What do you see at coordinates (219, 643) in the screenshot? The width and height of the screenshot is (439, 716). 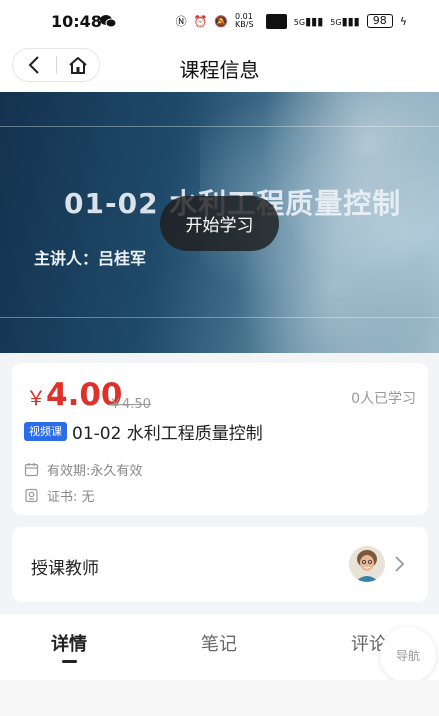 I see `tab-notes: 笔记` at bounding box center [219, 643].